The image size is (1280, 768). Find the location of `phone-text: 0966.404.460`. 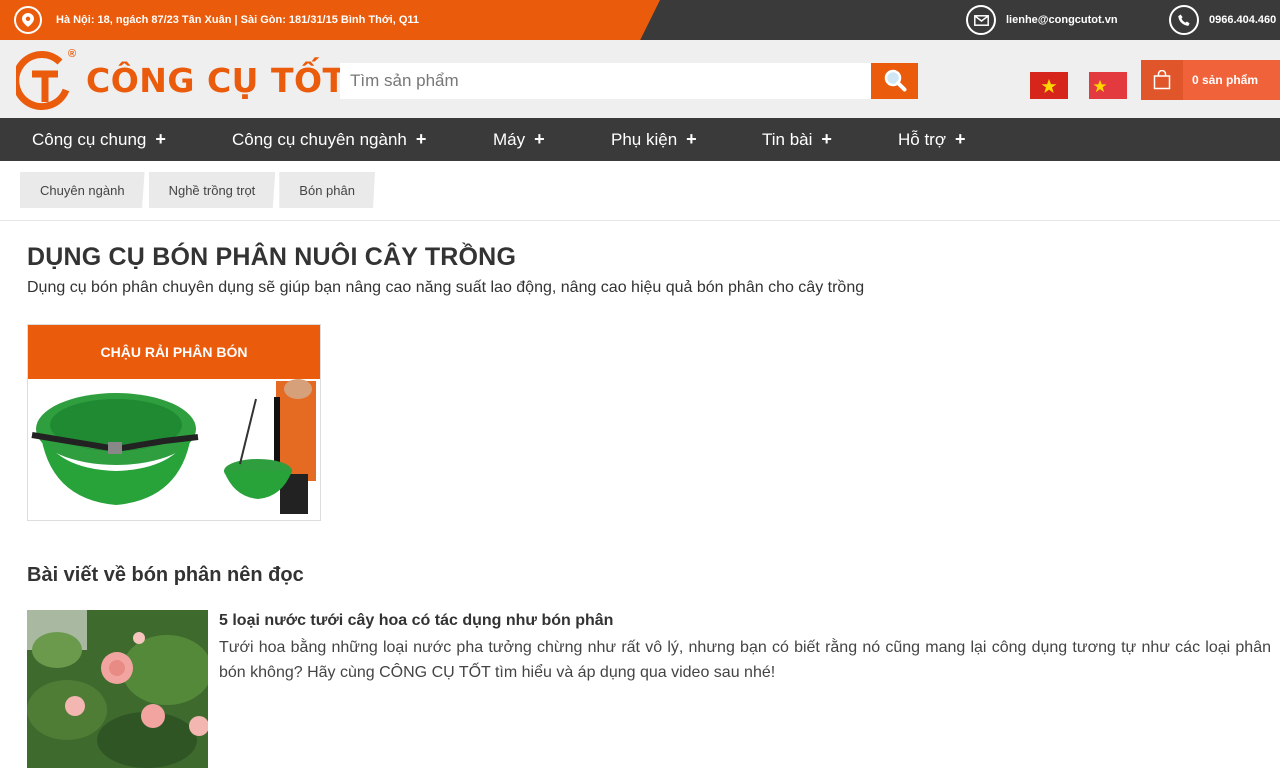

phone-text: 0966.404.460 is located at coordinates (1242, 20).